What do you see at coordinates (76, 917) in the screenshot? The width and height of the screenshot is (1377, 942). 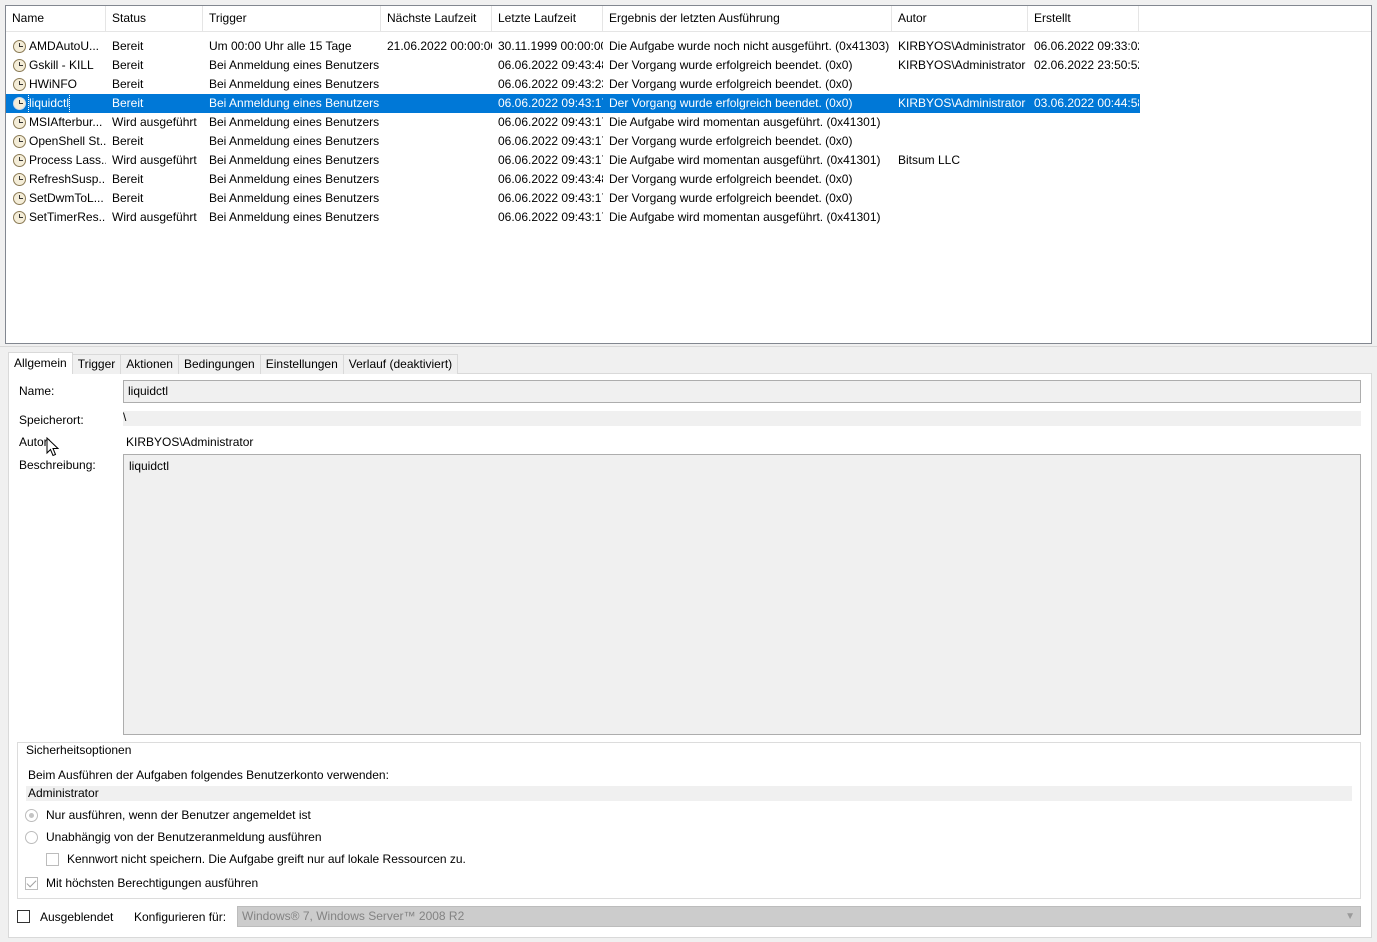 I see `hidden-label: Ausgeblendet` at bounding box center [76, 917].